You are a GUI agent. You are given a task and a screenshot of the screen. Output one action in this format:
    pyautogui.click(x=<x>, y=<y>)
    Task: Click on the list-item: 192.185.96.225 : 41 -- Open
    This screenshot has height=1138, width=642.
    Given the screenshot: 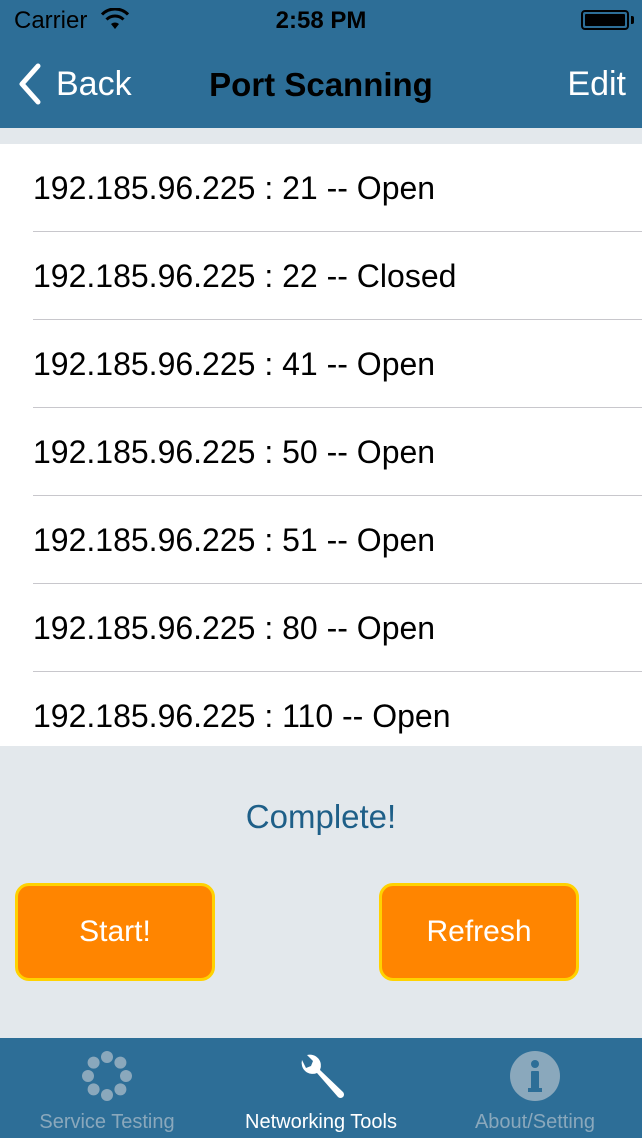 What is the action you would take?
    pyautogui.click(x=321, y=364)
    